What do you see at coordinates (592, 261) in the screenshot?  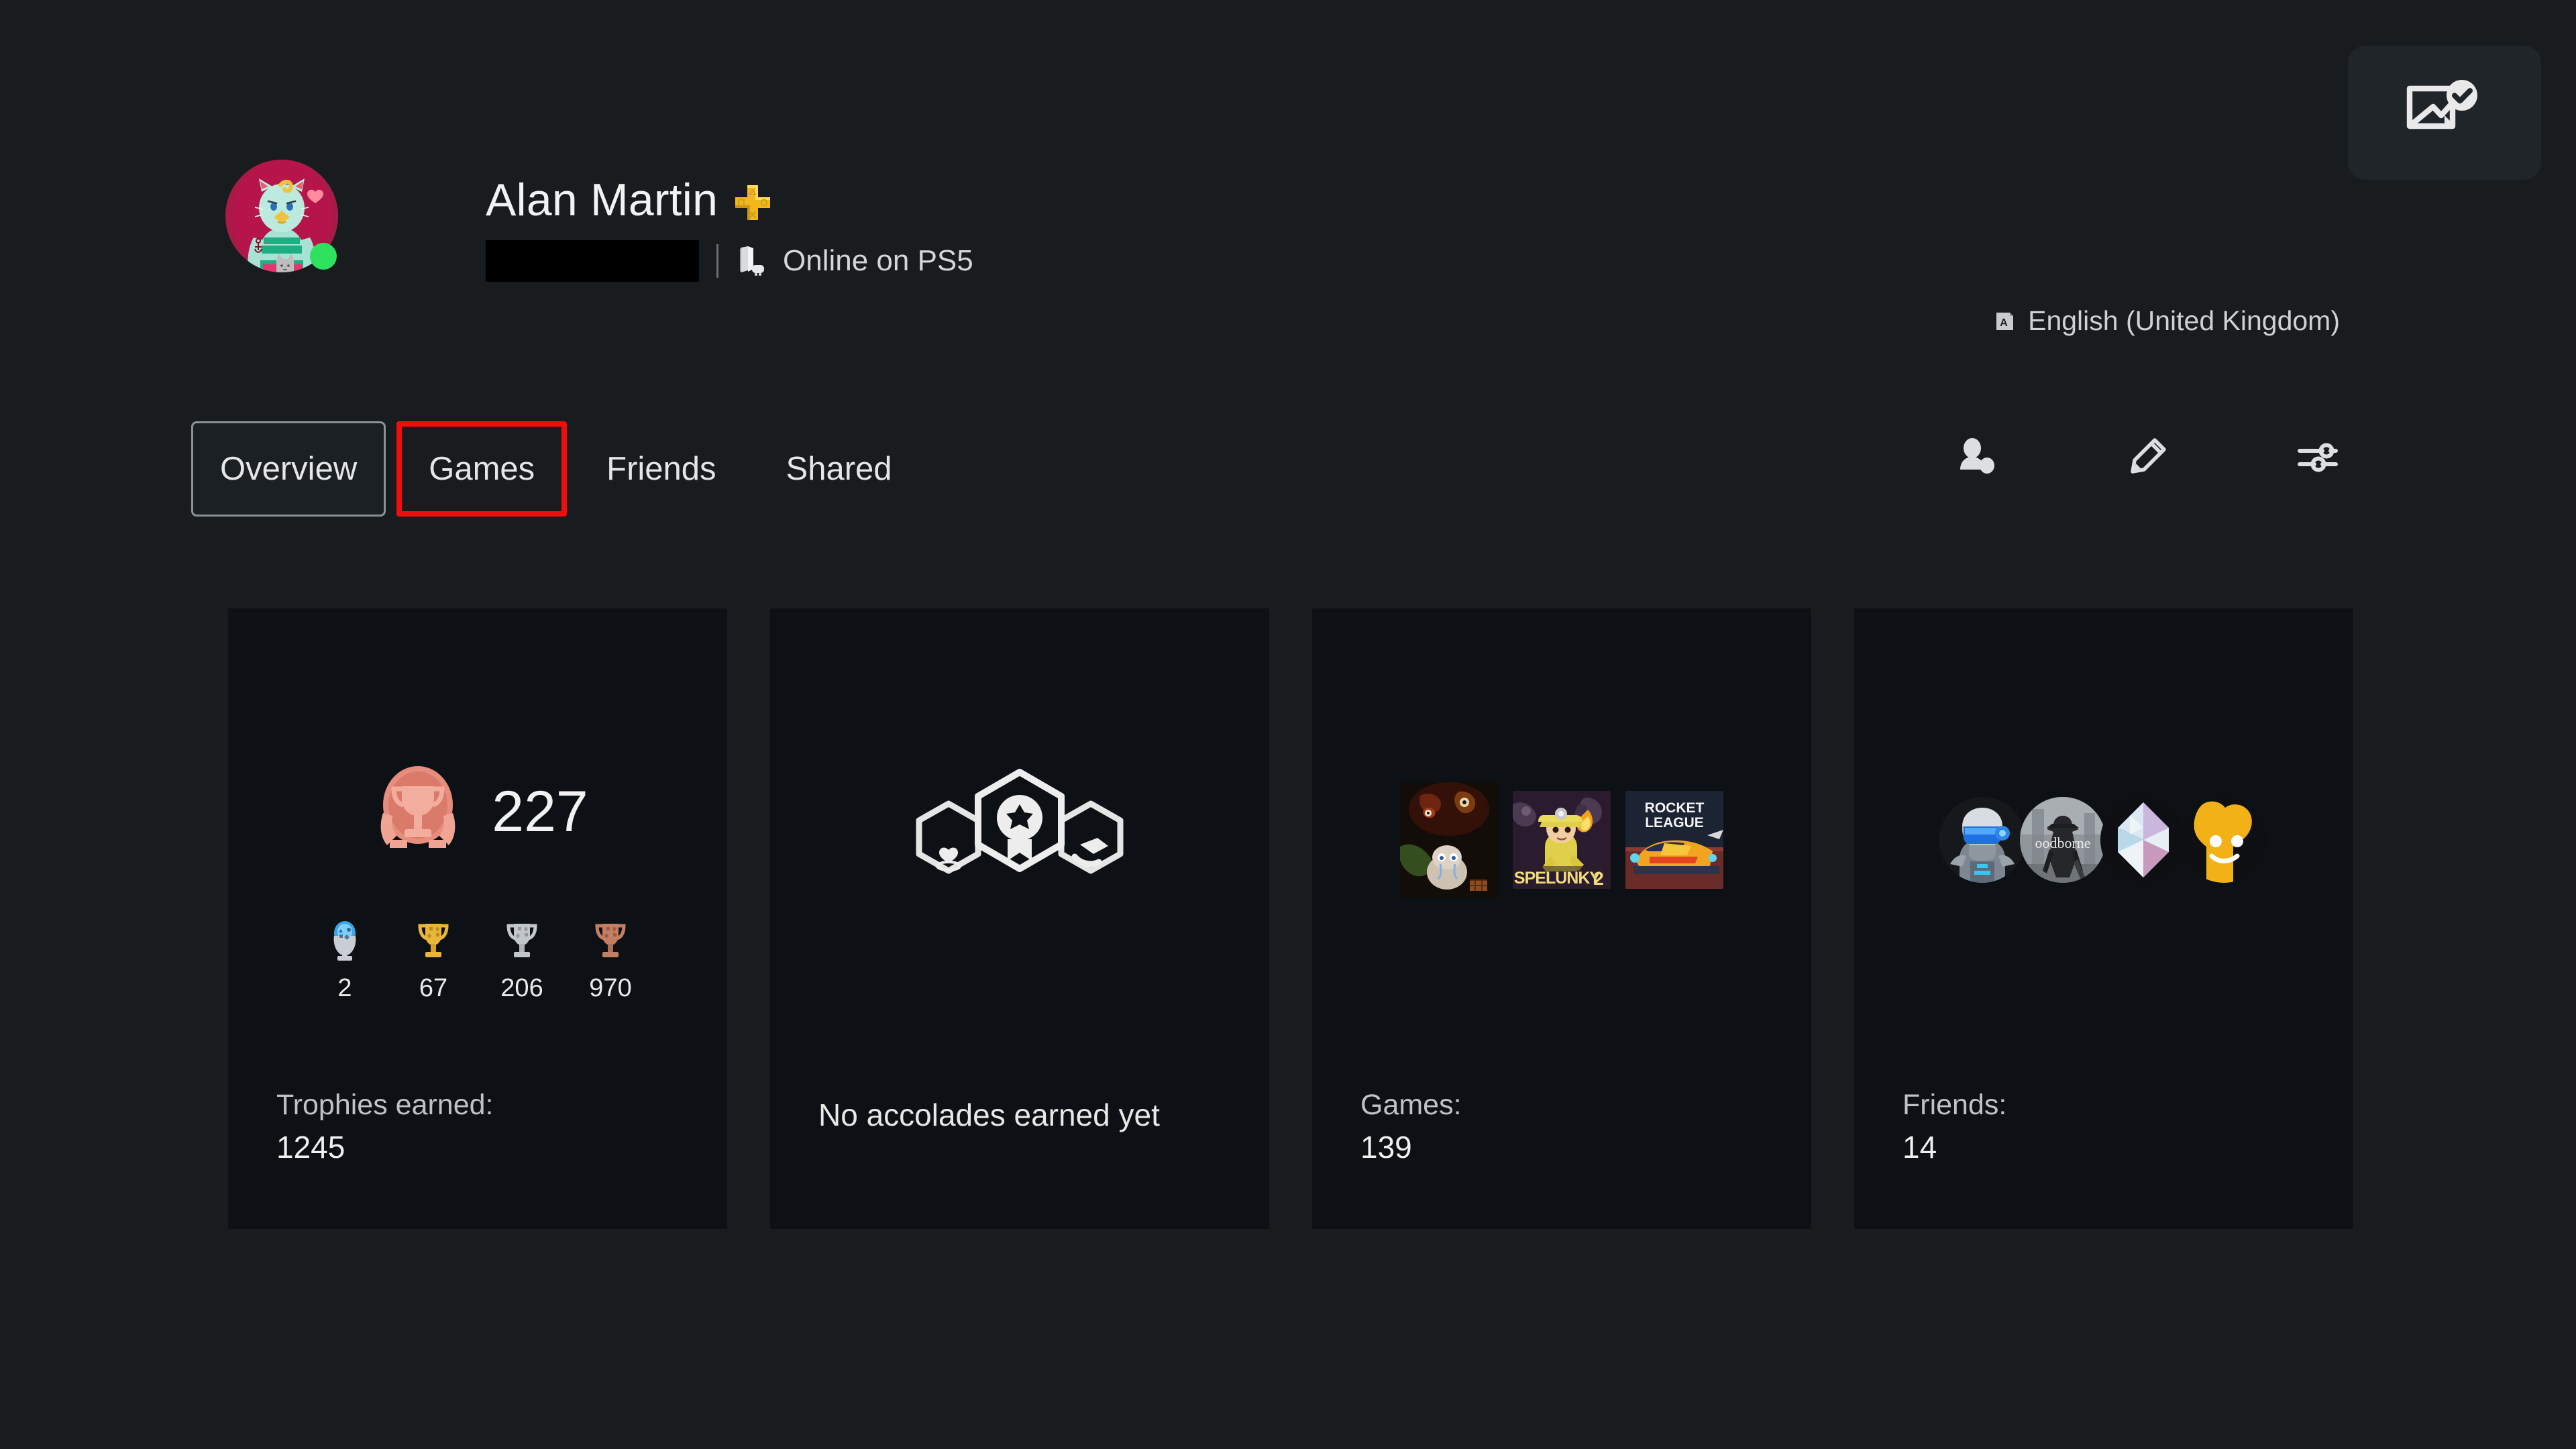 I see `online-id-redacted` at bounding box center [592, 261].